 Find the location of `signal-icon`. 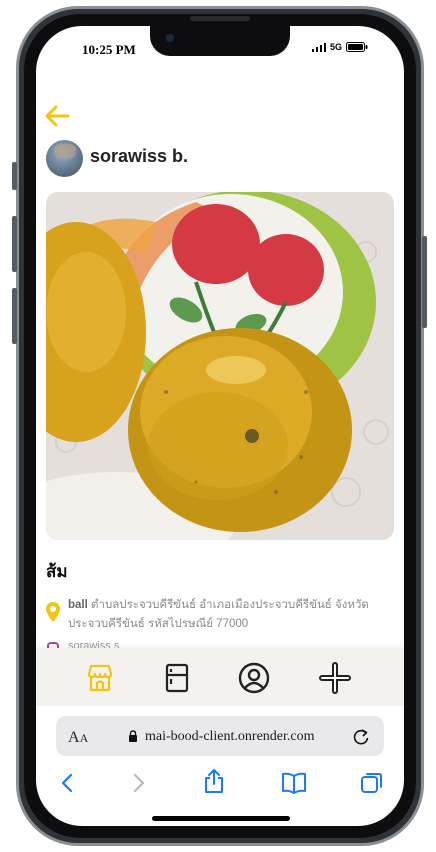

signal-icon is located at coordinates (319, 47).